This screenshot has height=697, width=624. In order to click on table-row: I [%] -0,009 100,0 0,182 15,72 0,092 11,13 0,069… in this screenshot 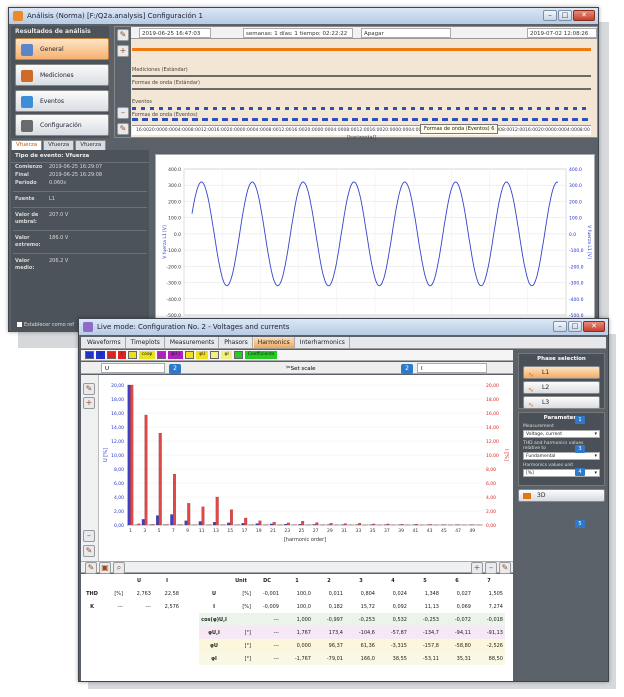, I will do `click(352, 606)`.